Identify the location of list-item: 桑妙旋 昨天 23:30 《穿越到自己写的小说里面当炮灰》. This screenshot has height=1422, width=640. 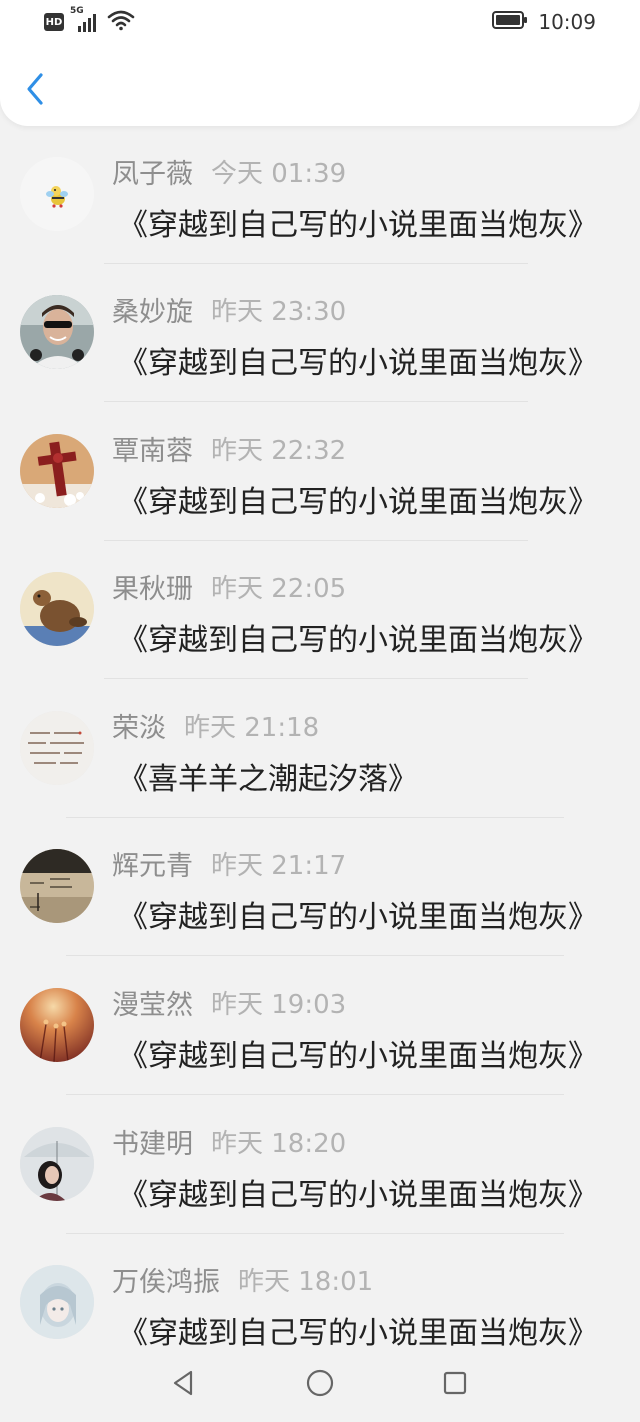
(320, 333).